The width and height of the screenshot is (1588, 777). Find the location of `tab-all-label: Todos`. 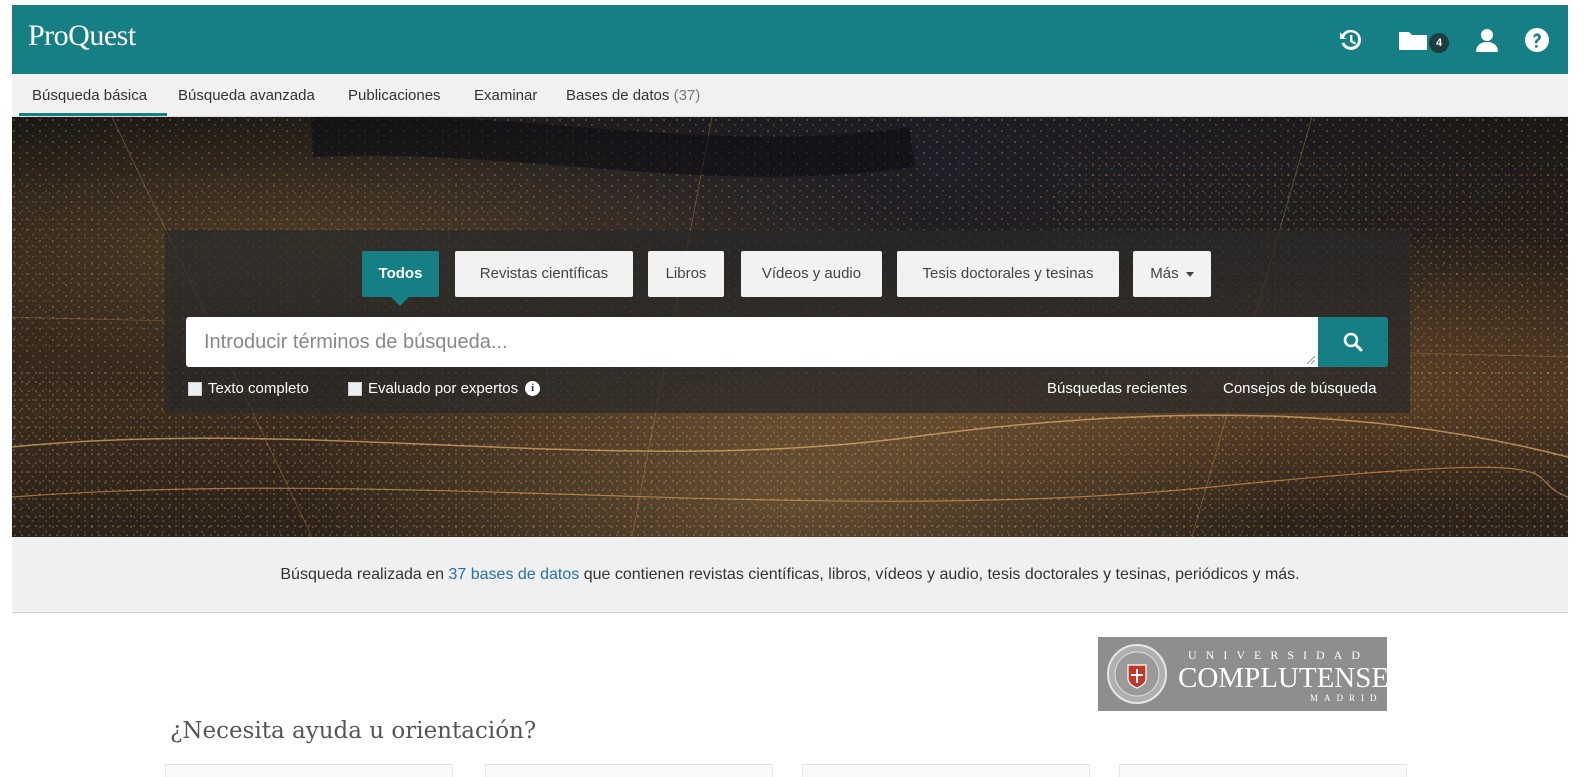

tab-all-label: Todos is located at coordinates (400, 273).